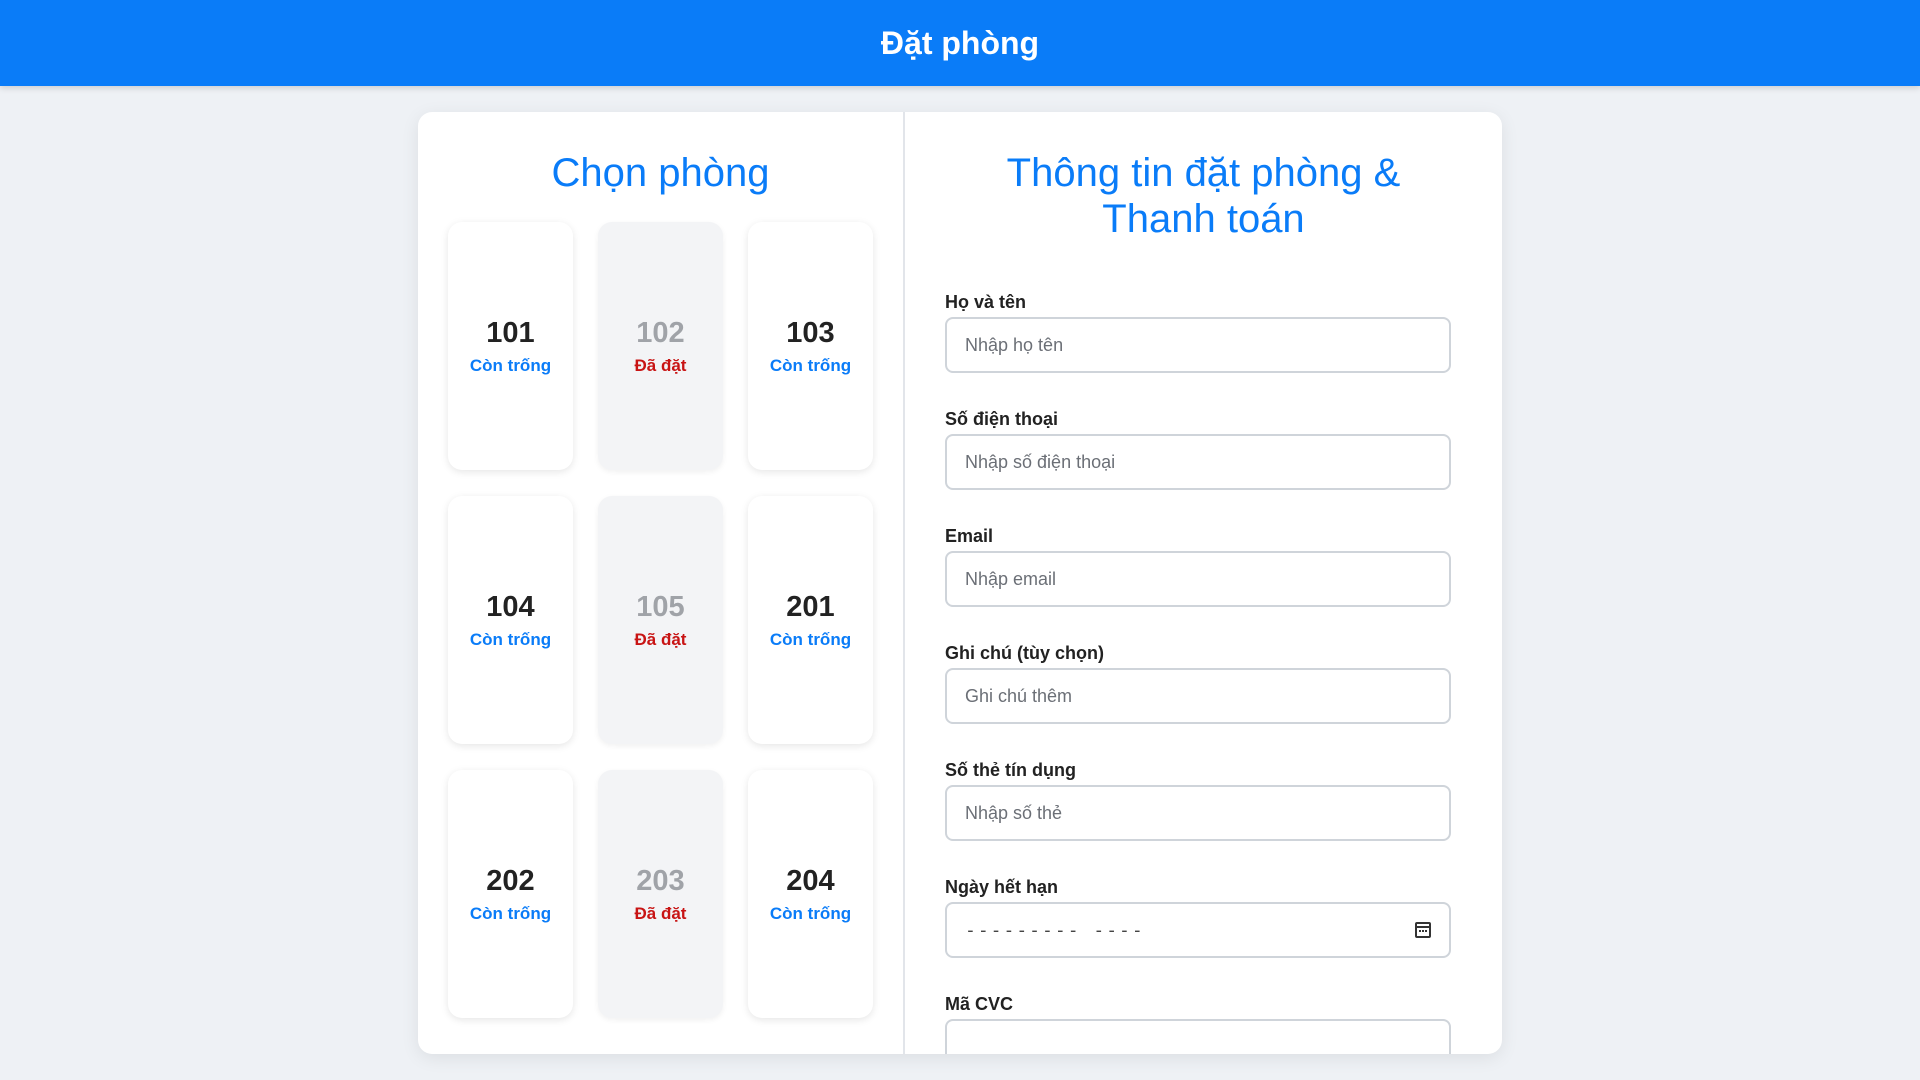 The height and width of the screenshot is (1080, 1920). What do you see at coordinates (1019, 695) in the screenshot?
I see `note-placeholder: Ghi chú thêm` at bounding box center [1019, 695].